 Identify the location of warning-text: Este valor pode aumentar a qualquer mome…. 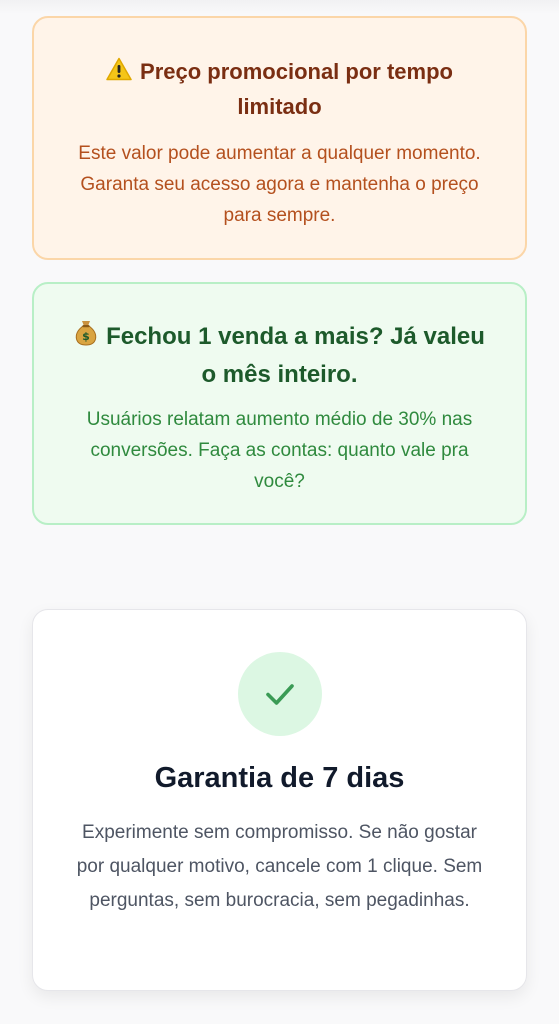
(279, 184).